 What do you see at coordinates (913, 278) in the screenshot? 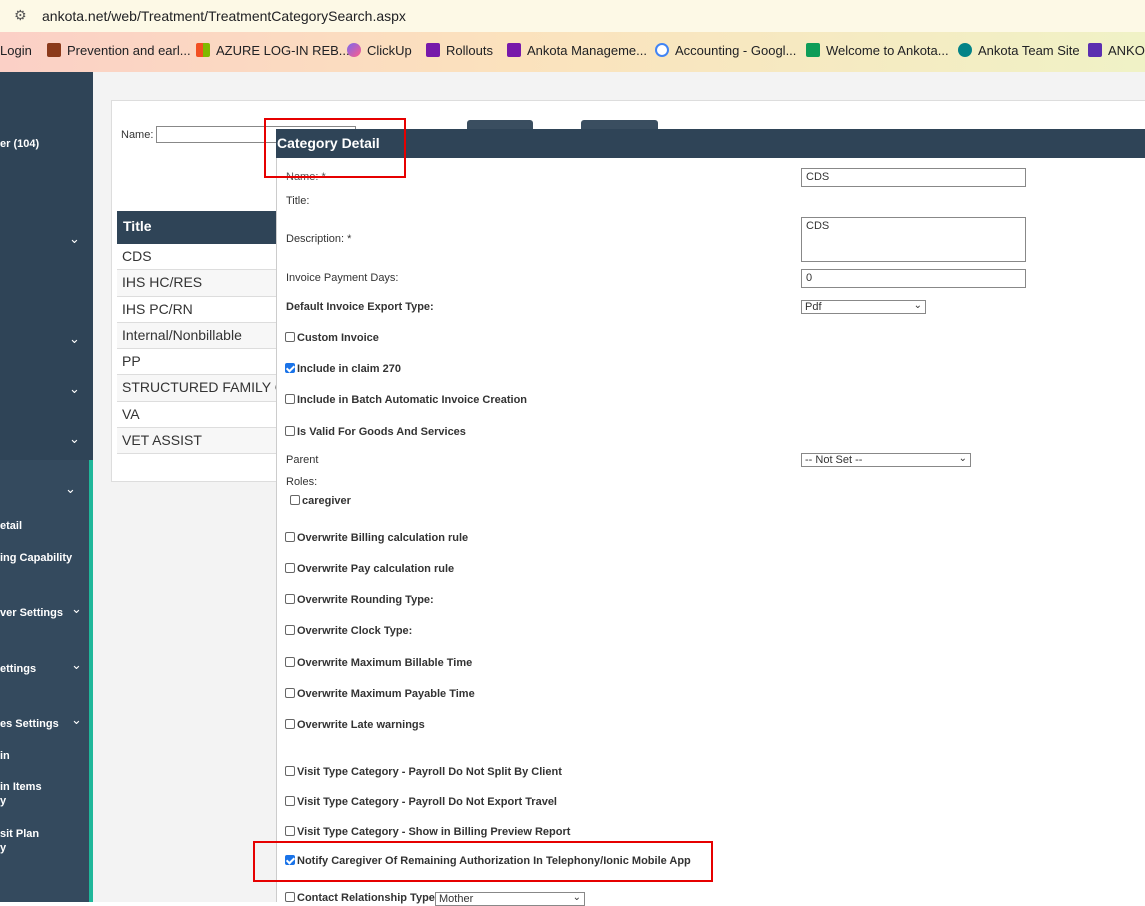
I see `invoice-days-input: 0` at bounding box center [913, 278].